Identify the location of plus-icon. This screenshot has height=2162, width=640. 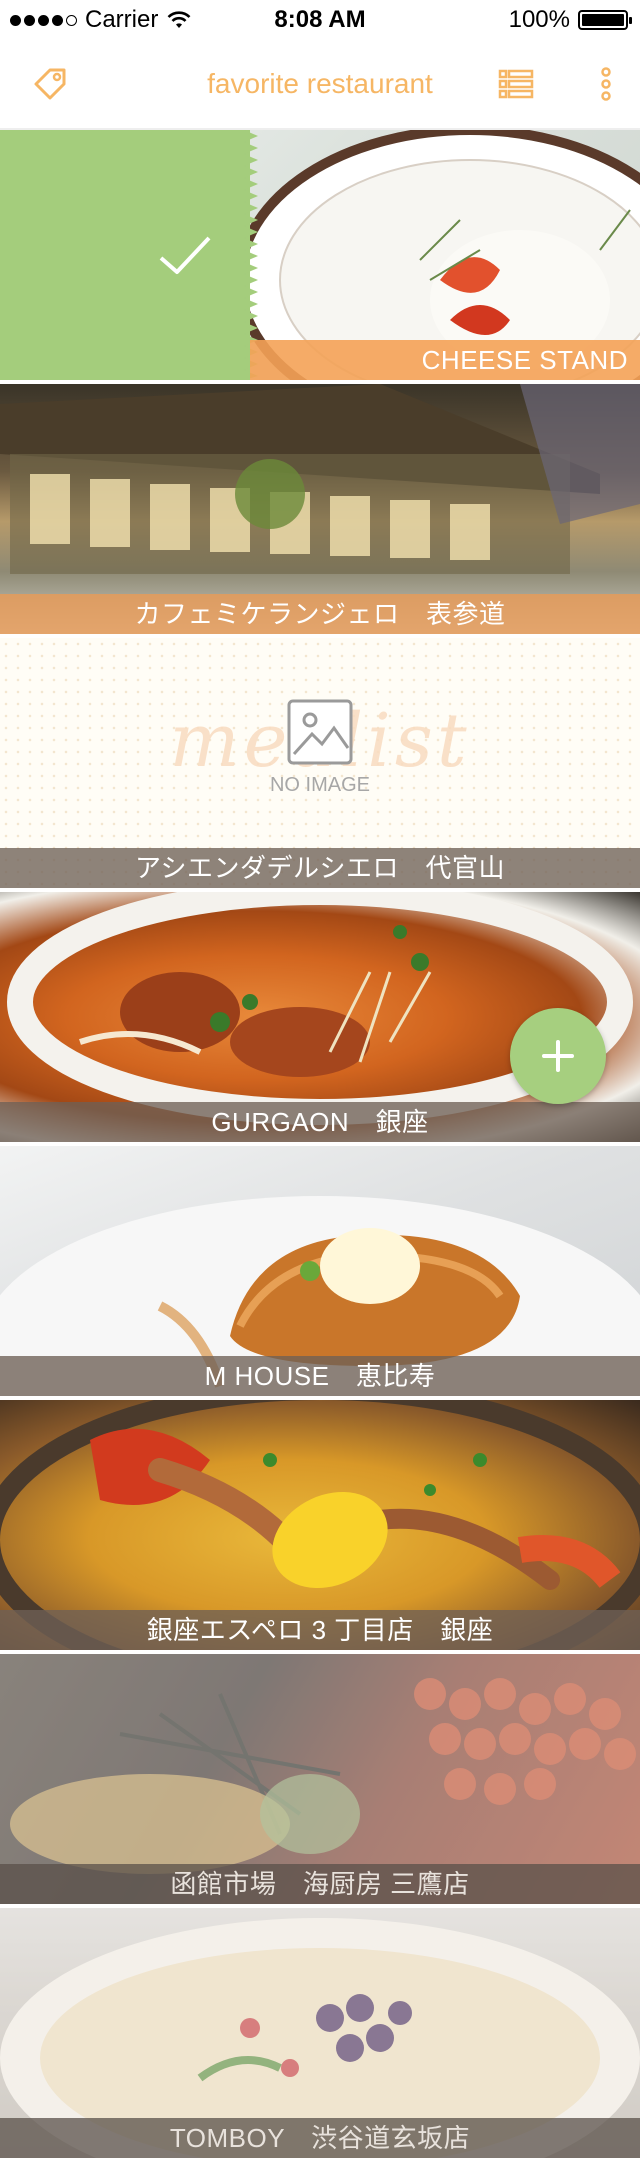
(558, 1056).